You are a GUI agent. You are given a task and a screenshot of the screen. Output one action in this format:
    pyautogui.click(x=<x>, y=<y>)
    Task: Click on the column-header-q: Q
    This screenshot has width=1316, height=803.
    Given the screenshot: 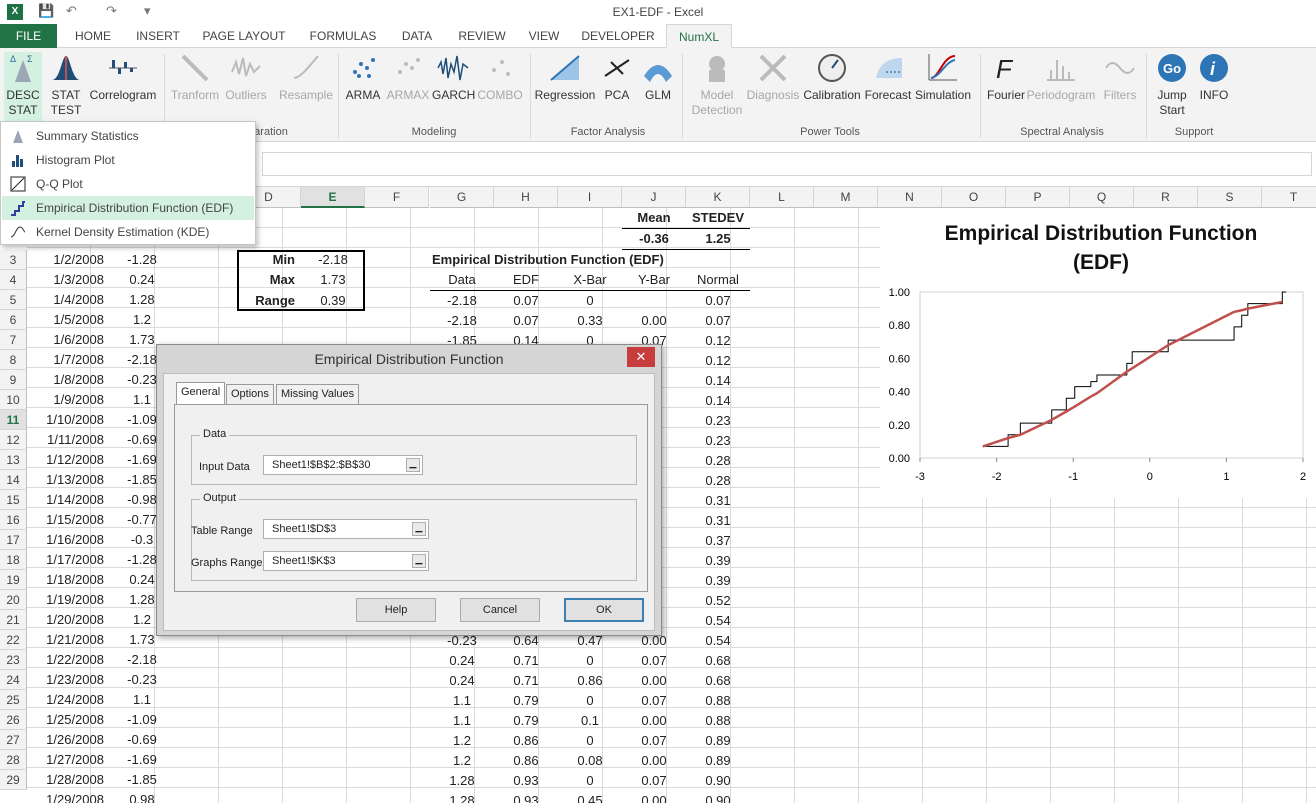 What is the action you would take?
    pyautogui.click(x=1102, y=197)
    